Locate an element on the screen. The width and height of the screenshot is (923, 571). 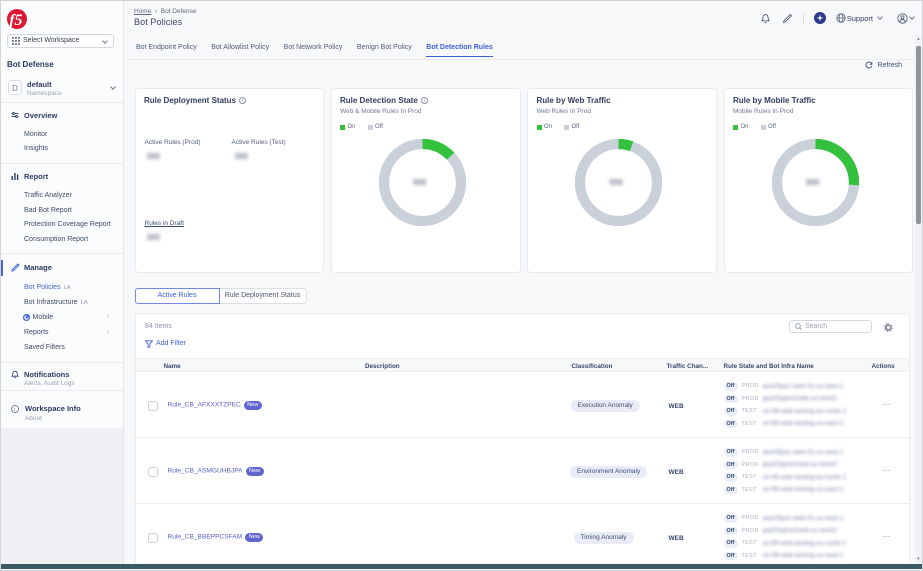
svg-text: i is located at coordinates (14, 410).